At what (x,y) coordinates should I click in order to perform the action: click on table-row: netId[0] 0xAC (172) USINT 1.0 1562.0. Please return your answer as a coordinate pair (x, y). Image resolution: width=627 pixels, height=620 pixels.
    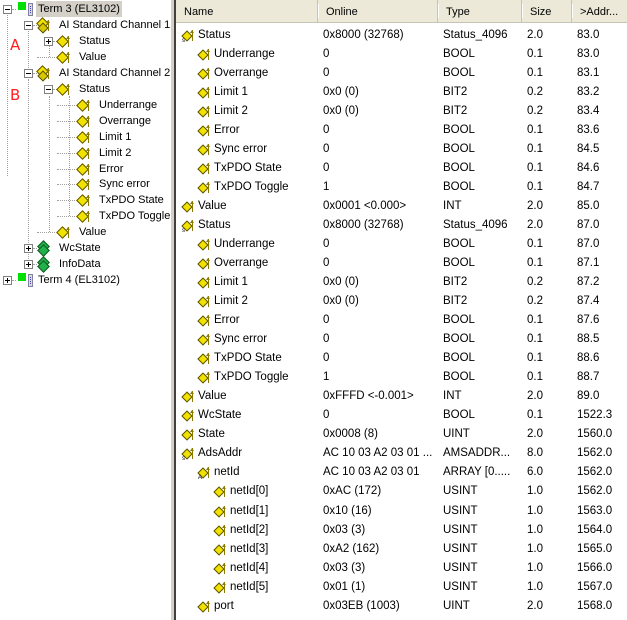
    Looking at the image, I should click on (401, 491).